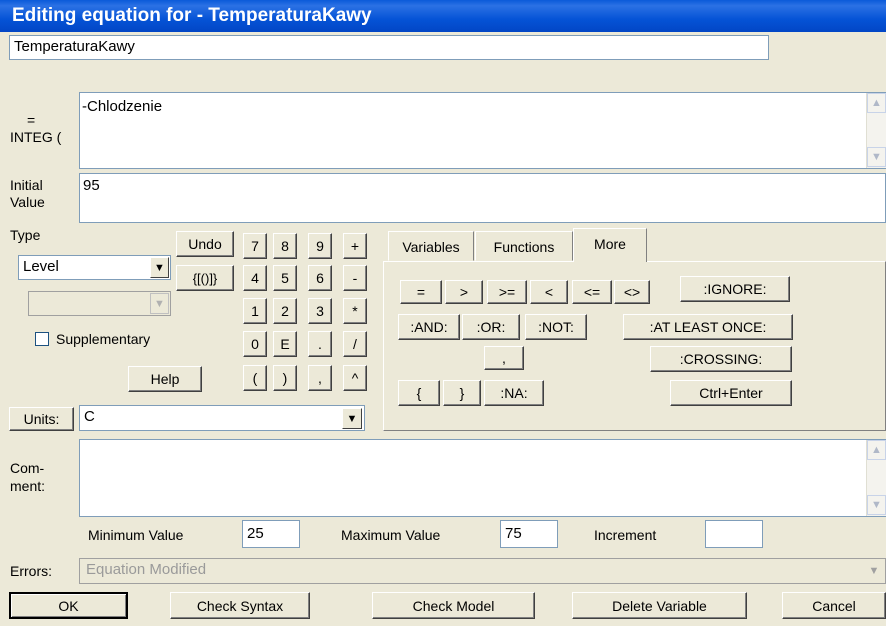  I want to click on initial-value-label-2: Value, so click(27, 202).